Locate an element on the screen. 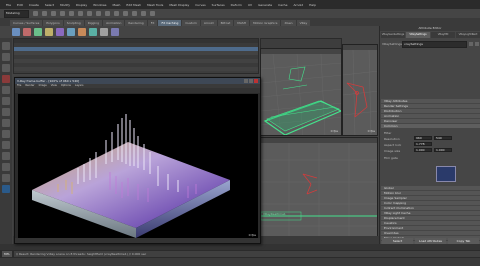 Image resolution: width=480 pixels, height=266 pixels. aspect-lock-label: Aspect lock is located at coordinates (393, 145).